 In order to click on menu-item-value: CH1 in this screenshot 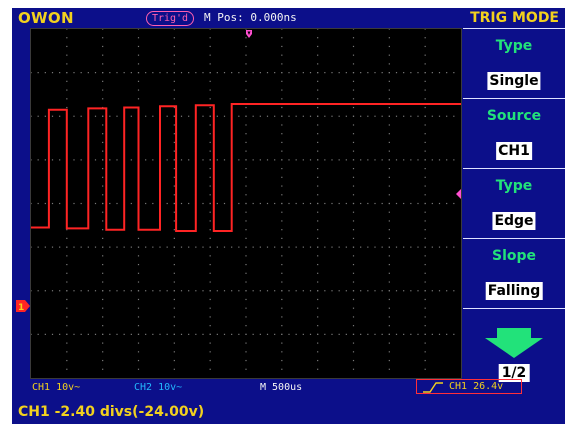, I will do `click(514, 151)`.